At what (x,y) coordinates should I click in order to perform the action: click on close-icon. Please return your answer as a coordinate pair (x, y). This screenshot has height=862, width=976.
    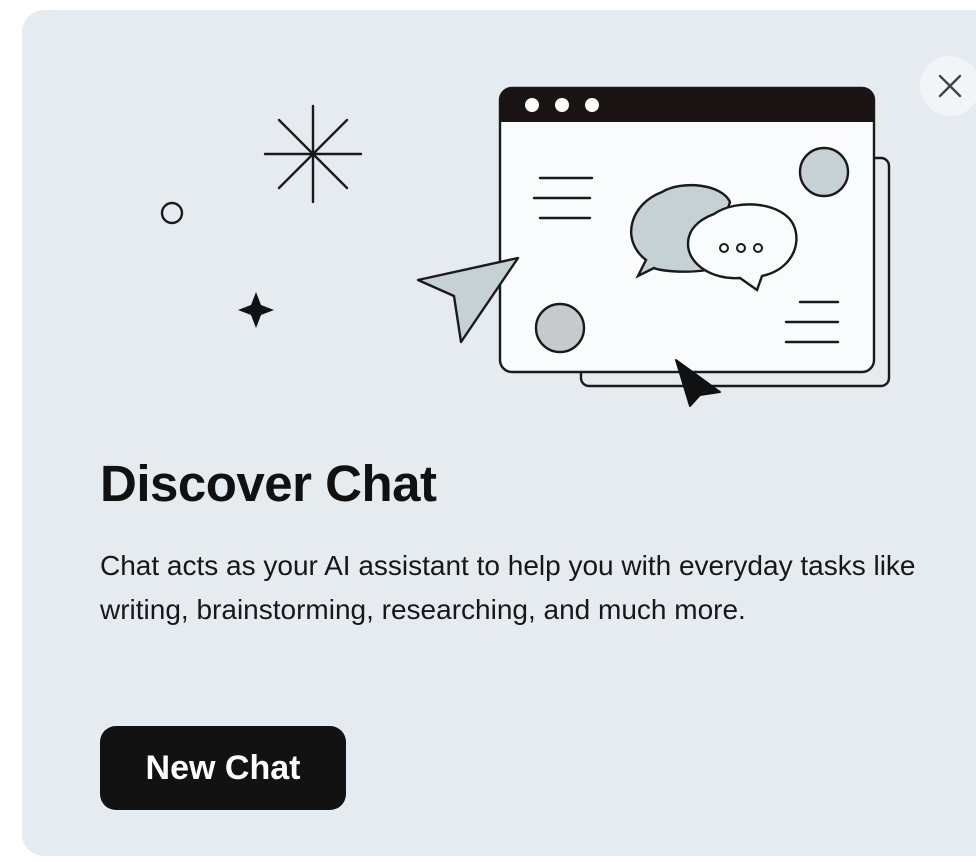
    Looking at the image, I should click on (950, 86).